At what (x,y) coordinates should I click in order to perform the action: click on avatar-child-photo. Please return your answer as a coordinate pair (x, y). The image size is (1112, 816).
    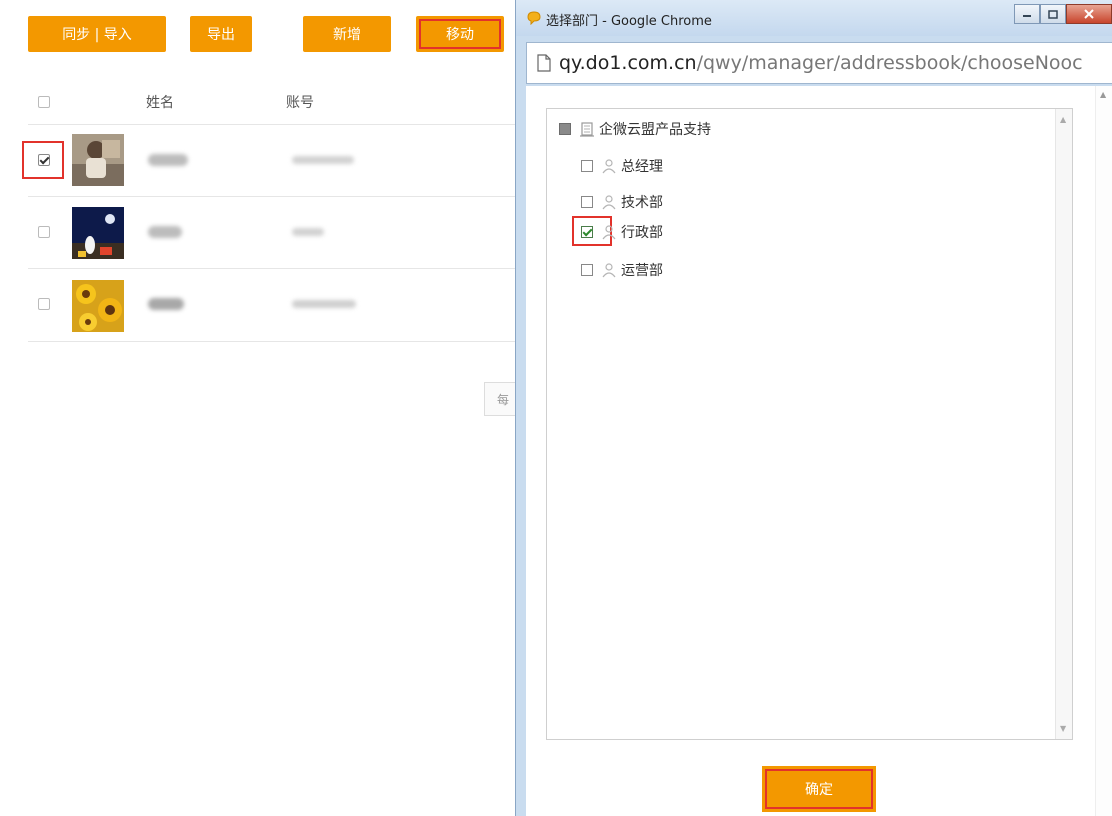
    Looking at the image, I should click on (98, 160).